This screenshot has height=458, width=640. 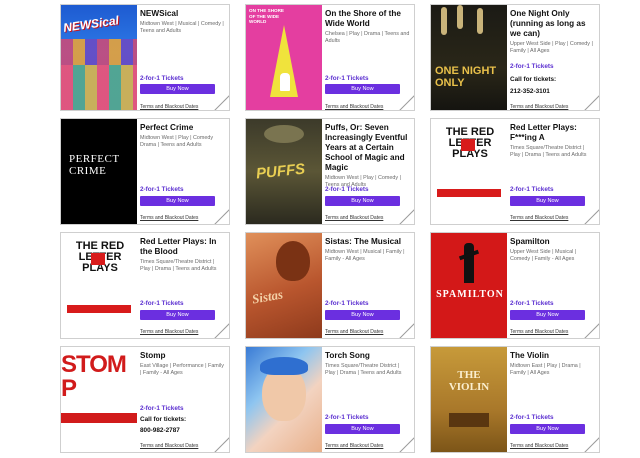 What do you see at coordinates (284, 399) in the screenshot?
I see `poster-torch-song` at bounding box center [284, 399].